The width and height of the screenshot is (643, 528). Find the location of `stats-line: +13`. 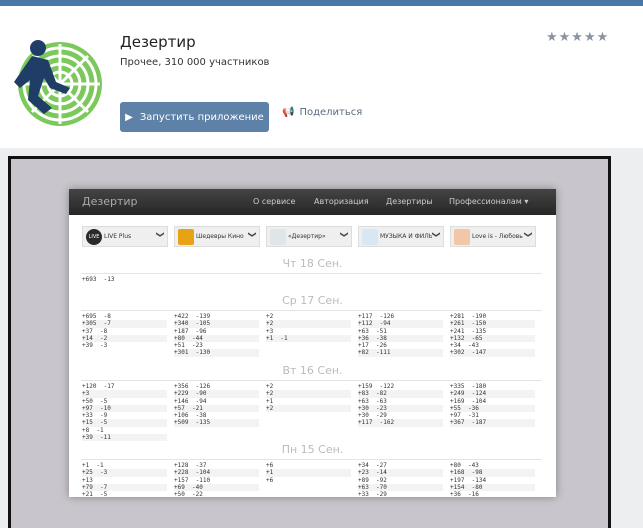

stats-line: +13 is located at coordinates (87, 480).